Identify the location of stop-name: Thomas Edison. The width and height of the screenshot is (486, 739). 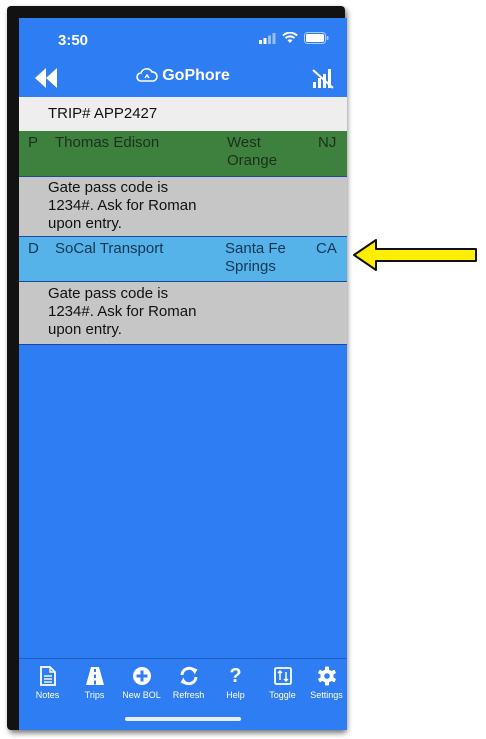
(107, 142).